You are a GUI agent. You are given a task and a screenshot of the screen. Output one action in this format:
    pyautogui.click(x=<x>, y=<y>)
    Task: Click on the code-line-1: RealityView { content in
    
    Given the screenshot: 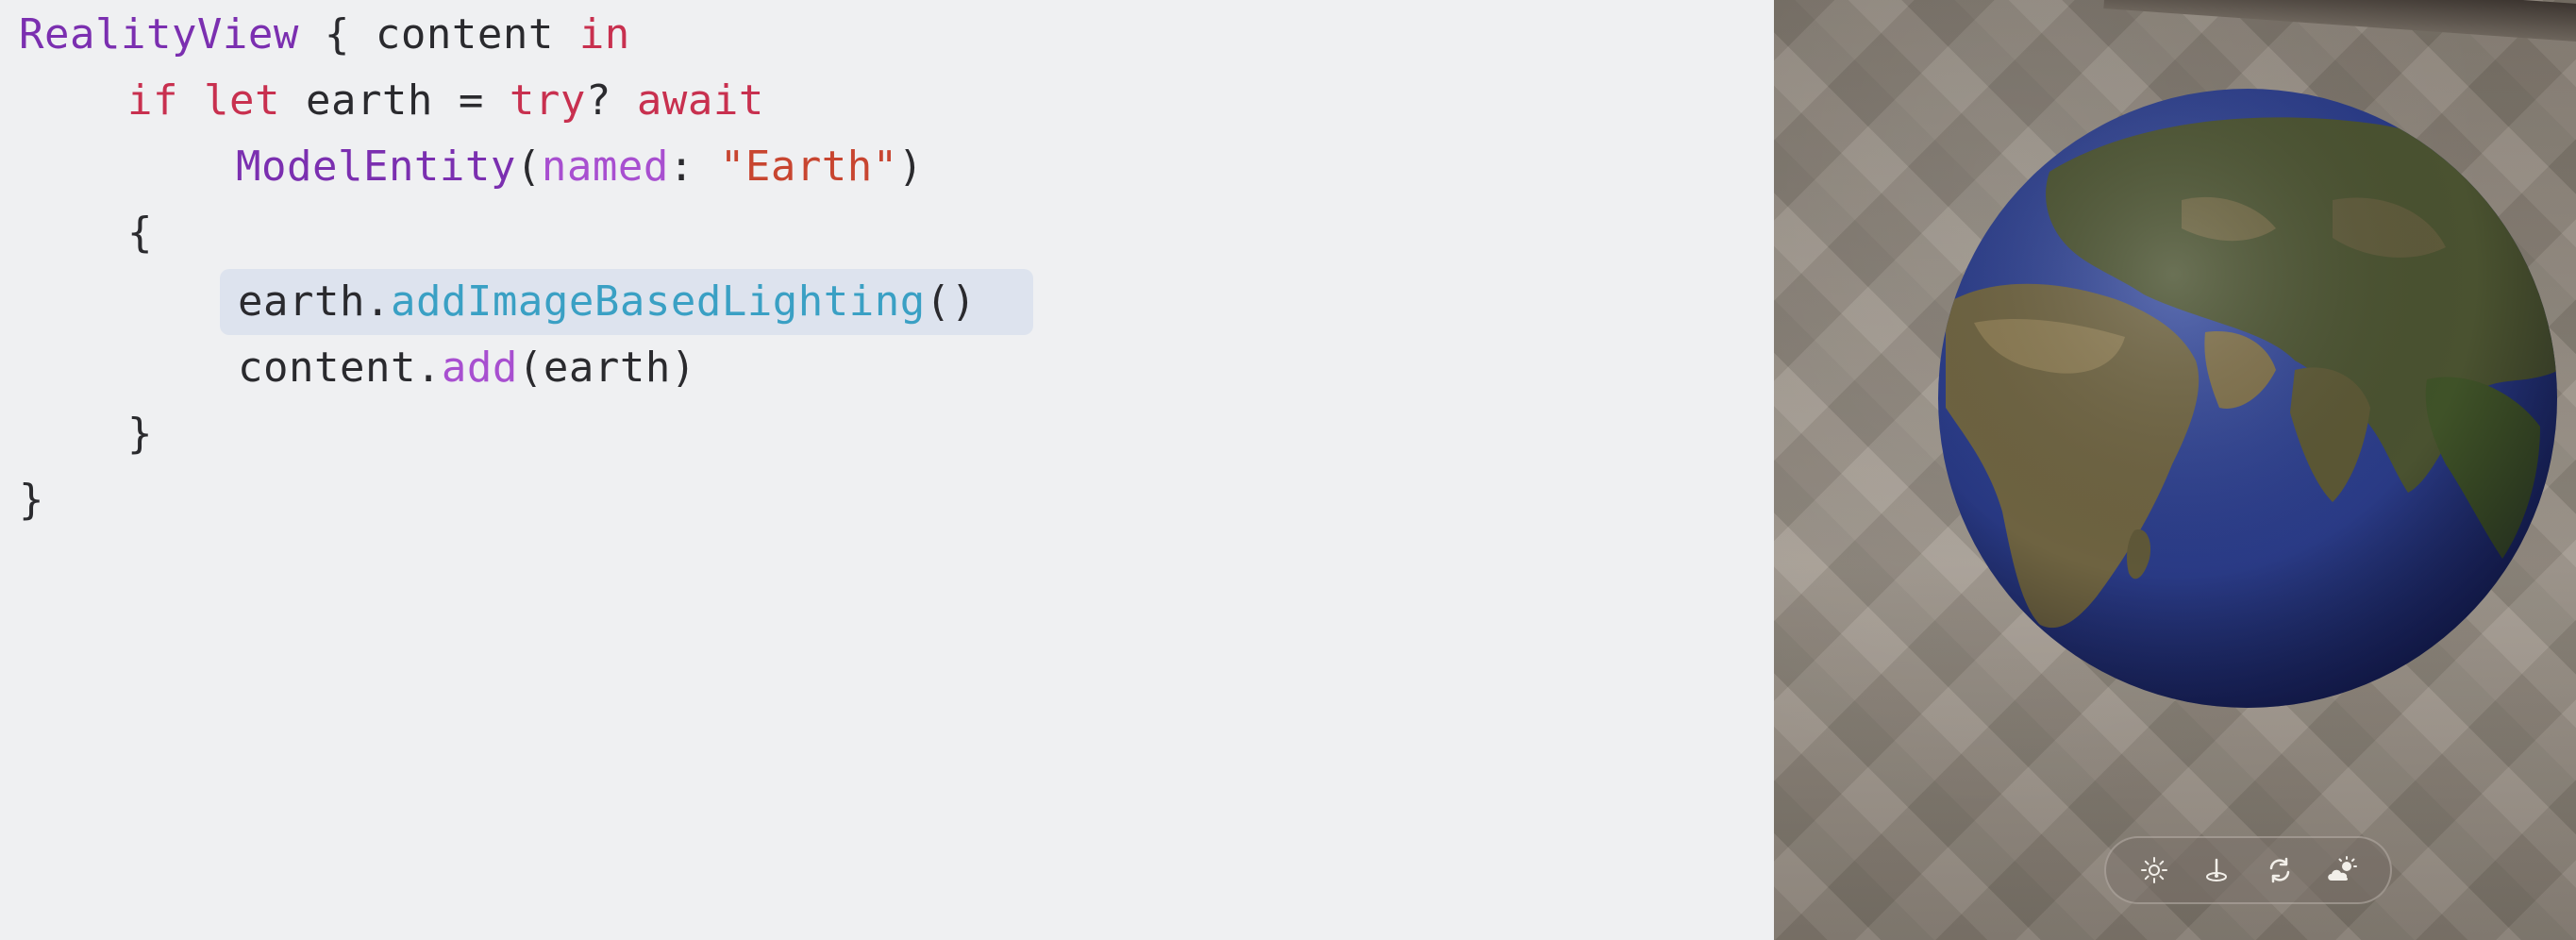 What is the action you would take?
    pyautogui.click(x=324, y=35)
    